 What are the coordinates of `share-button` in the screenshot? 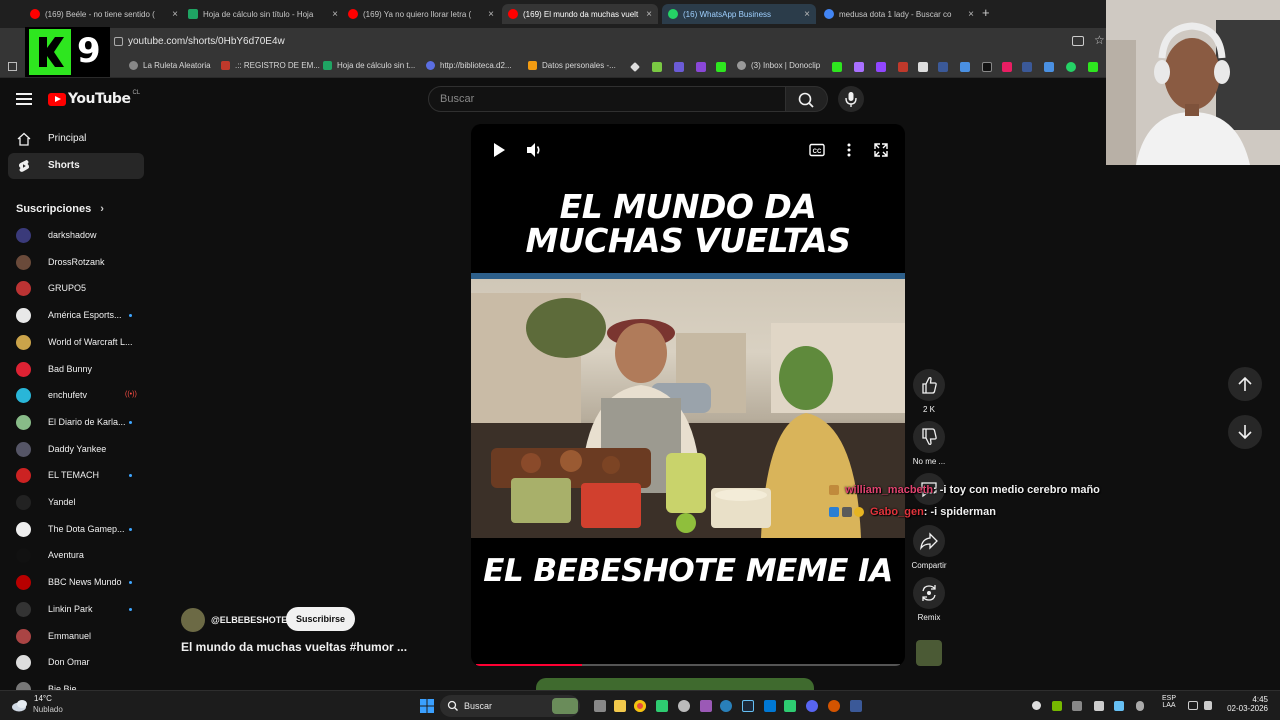 It's located at (929, 541).